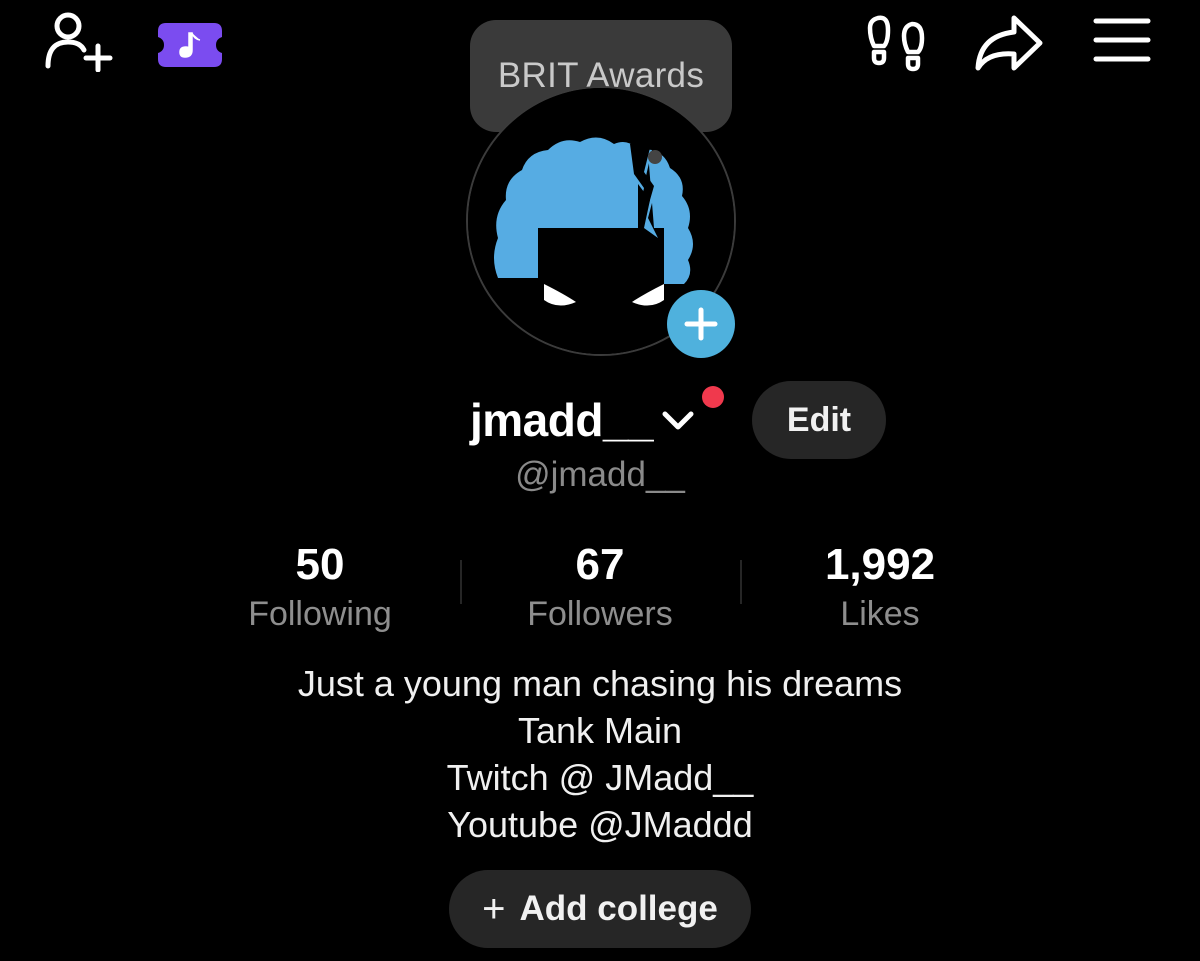  I want to click on stat-label: Following, so click(320, 614).